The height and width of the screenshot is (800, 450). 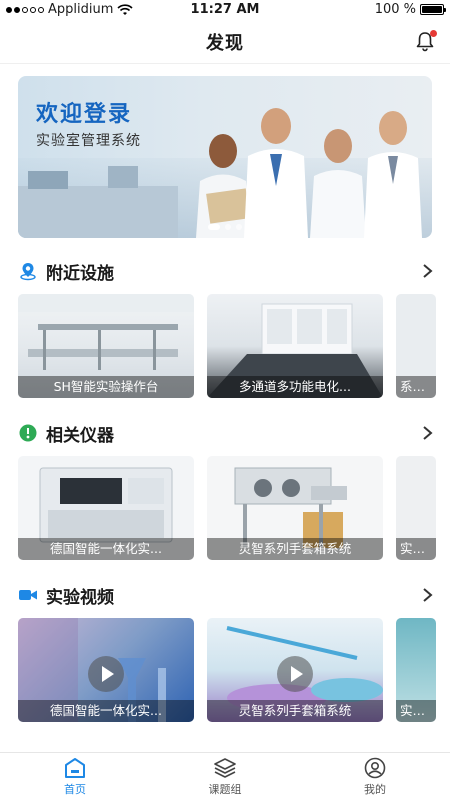 I want to click on videos-header: 实验视频, so click(x=226, y=595).